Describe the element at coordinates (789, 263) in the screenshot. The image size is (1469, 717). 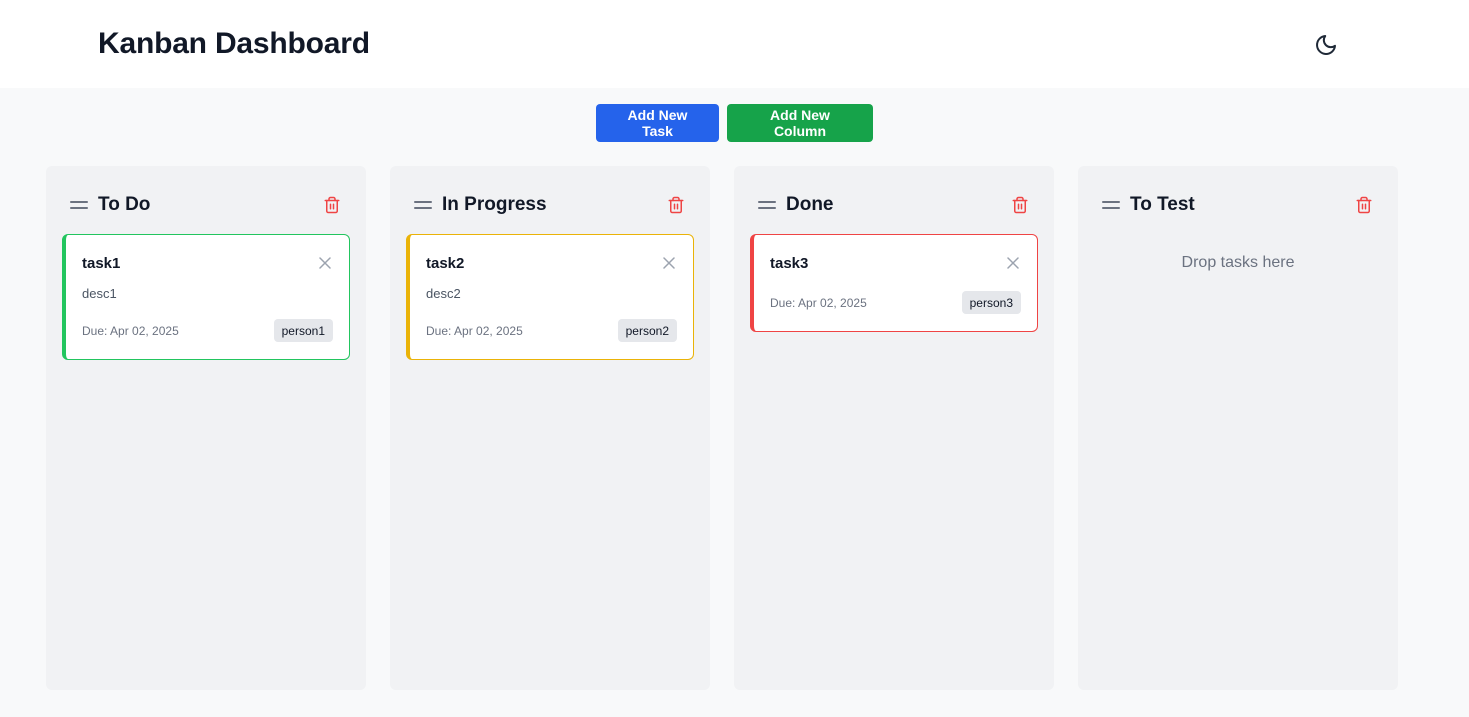
I see `task-title: task3` at that location.